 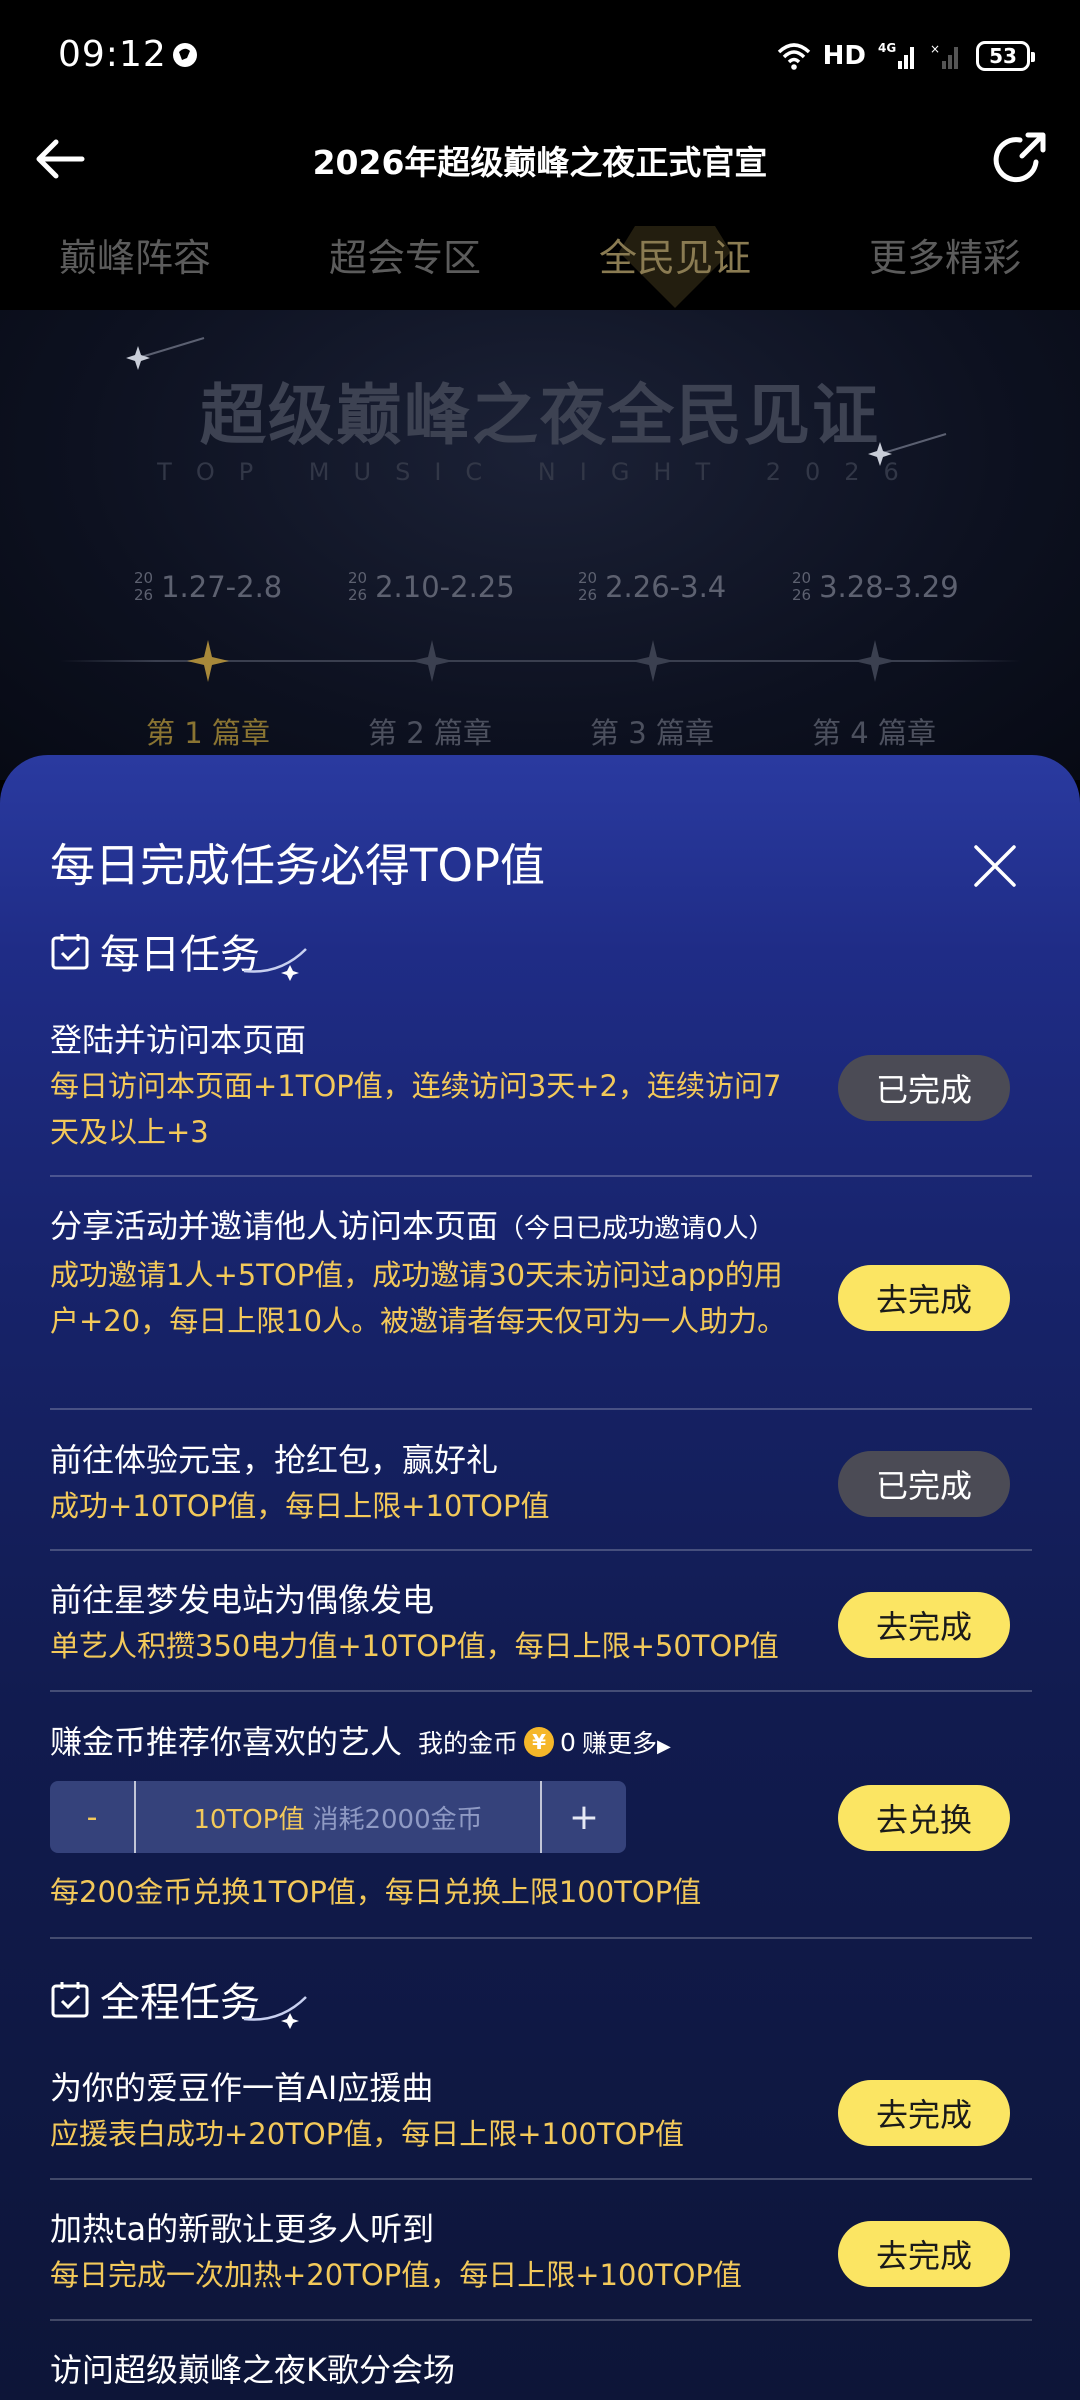 I want to click on daily-tasks-header: 每日任务, so click(x=180, y=951).